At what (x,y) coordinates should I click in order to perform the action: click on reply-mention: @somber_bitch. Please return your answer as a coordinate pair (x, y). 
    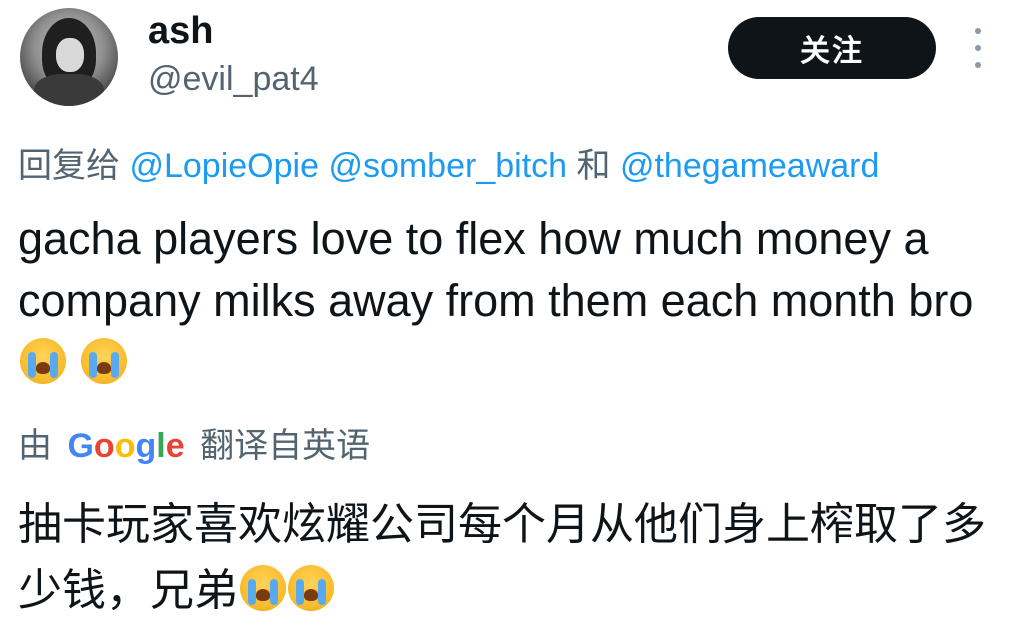
    Looking at the image, I should click on (447, 166).